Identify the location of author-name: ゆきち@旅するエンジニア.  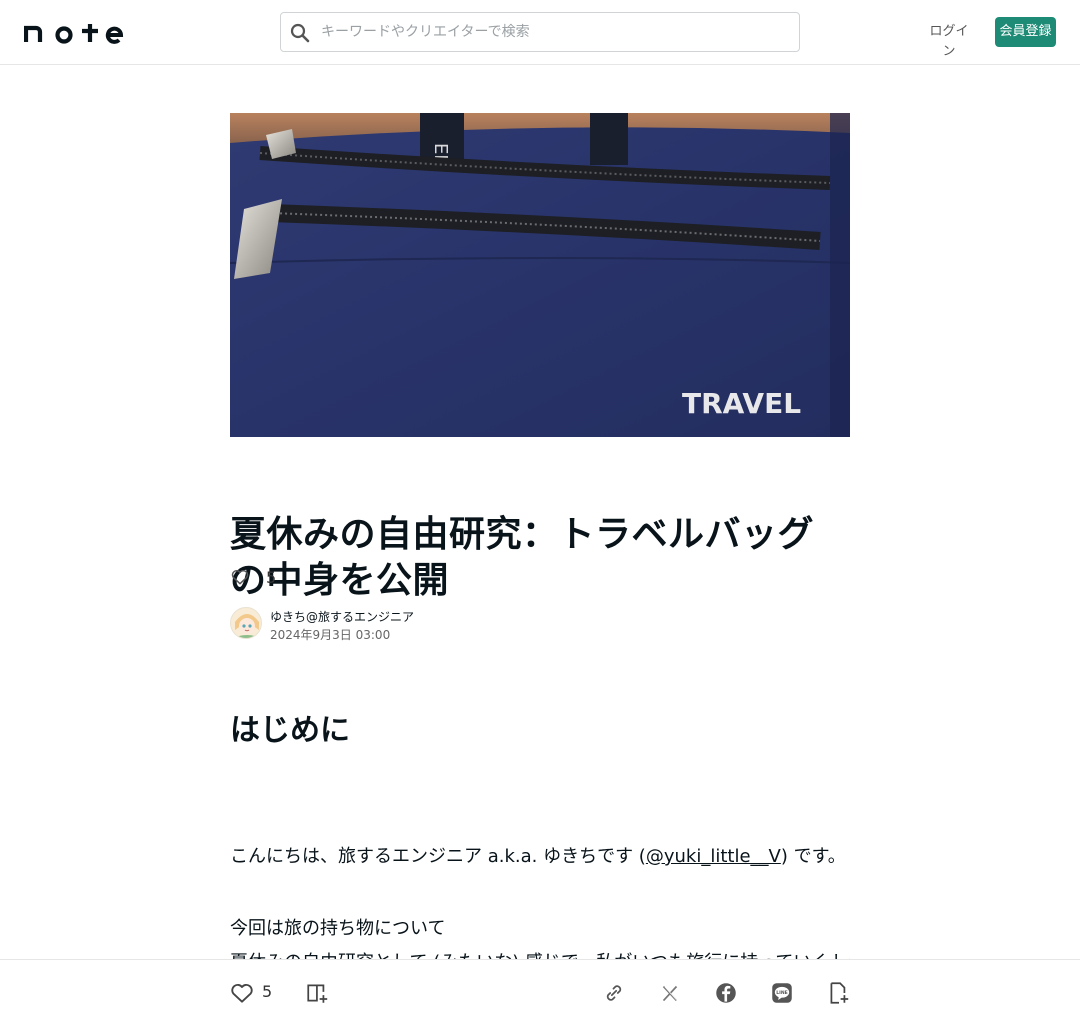
(342, 616).